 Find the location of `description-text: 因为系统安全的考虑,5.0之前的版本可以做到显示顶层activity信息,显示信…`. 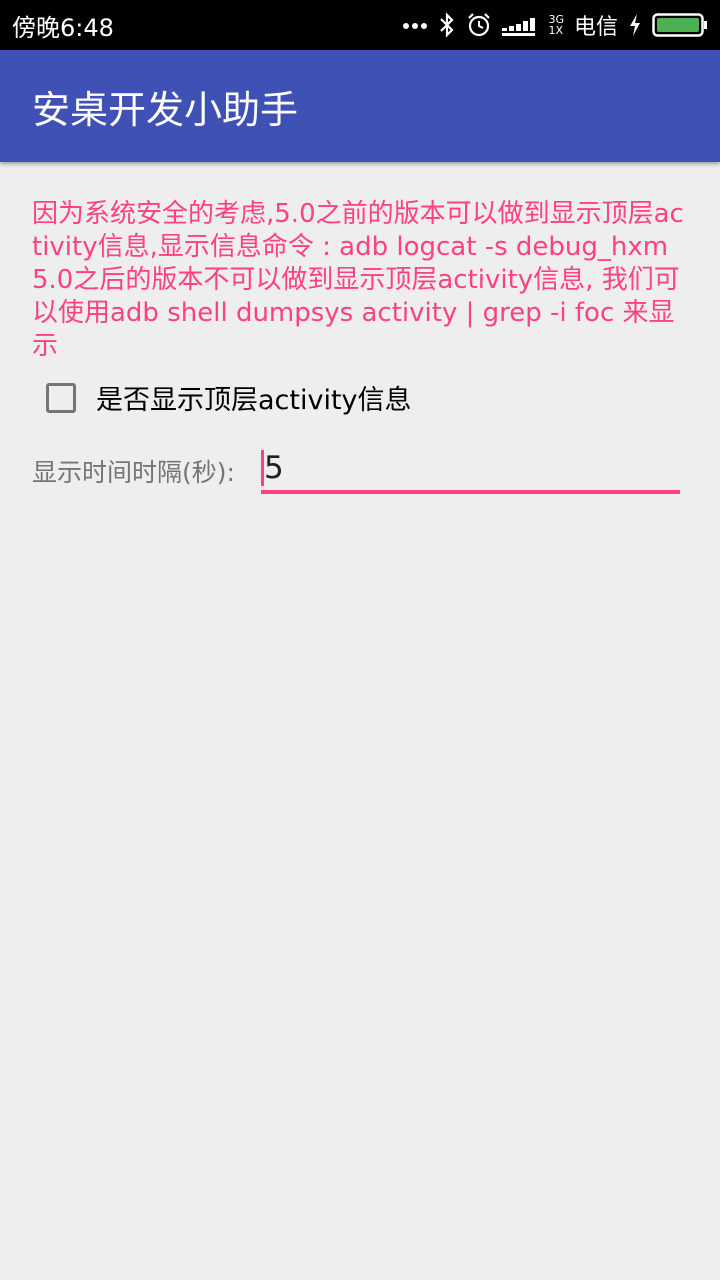

description-text: 因为系统安全的考虑,5.0之前的版本可以做到显示顶层activity信息,显示信… is located at coordinates (358, 280).